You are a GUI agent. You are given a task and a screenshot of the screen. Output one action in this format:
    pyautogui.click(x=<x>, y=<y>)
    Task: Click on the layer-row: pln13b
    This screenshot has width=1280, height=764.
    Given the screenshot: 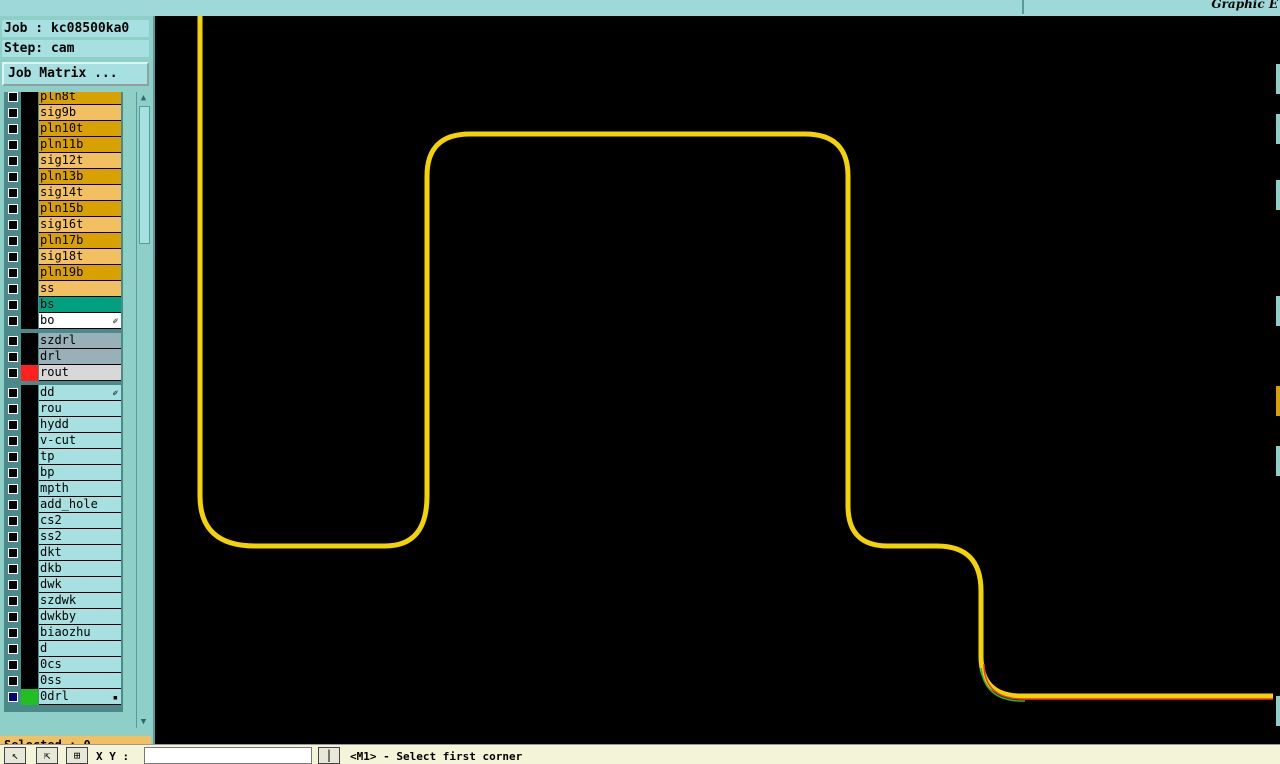 What is the action you would take?
    pyautogui.click(x=63, y=177)
    